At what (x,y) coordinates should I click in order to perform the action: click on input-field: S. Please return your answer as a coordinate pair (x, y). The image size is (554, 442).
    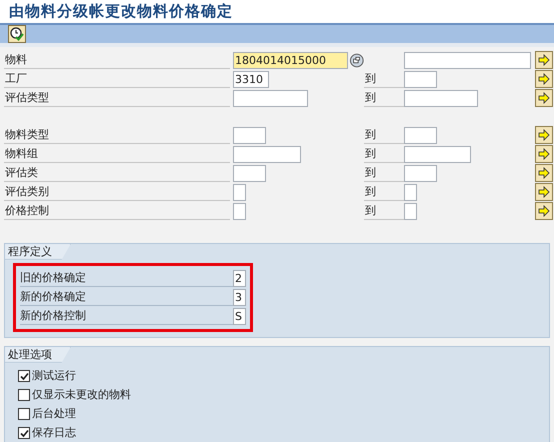
    Looking at the image, I should click on (239, 316).